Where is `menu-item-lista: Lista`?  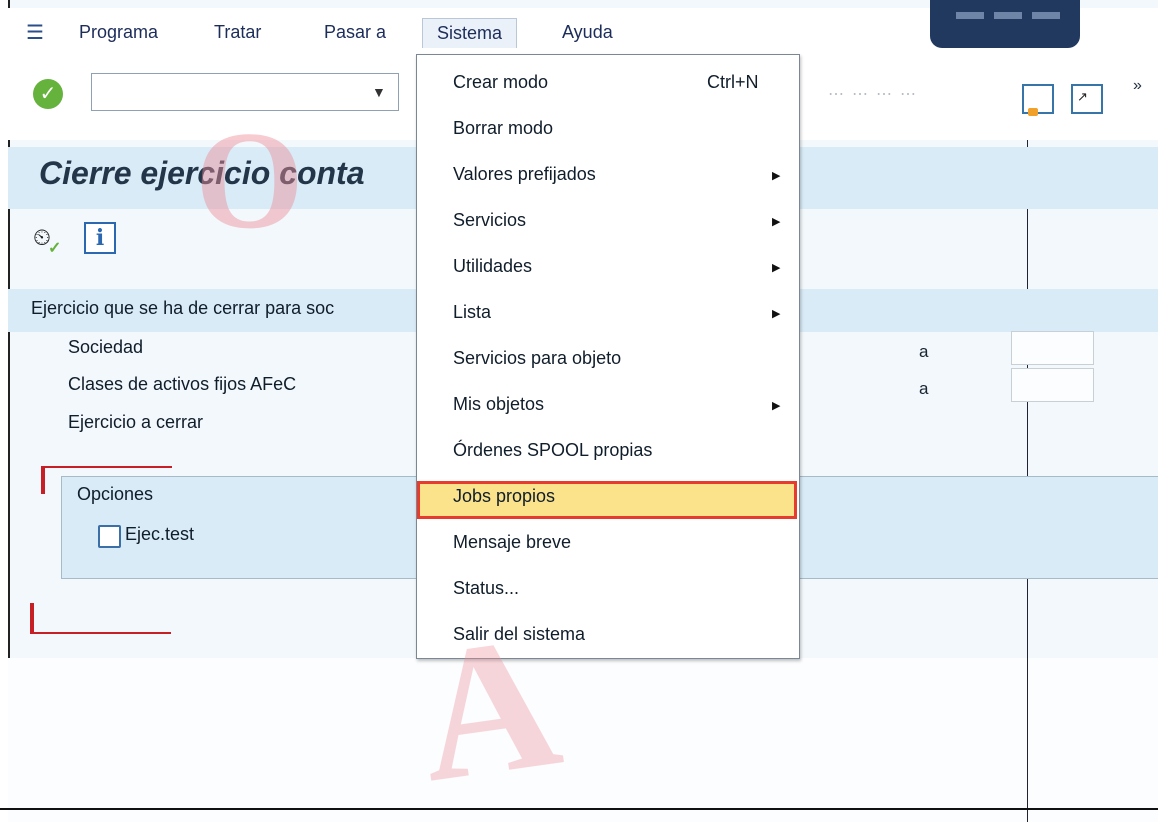
menu-item-lista: Lista is located at coordinates (472, 312).